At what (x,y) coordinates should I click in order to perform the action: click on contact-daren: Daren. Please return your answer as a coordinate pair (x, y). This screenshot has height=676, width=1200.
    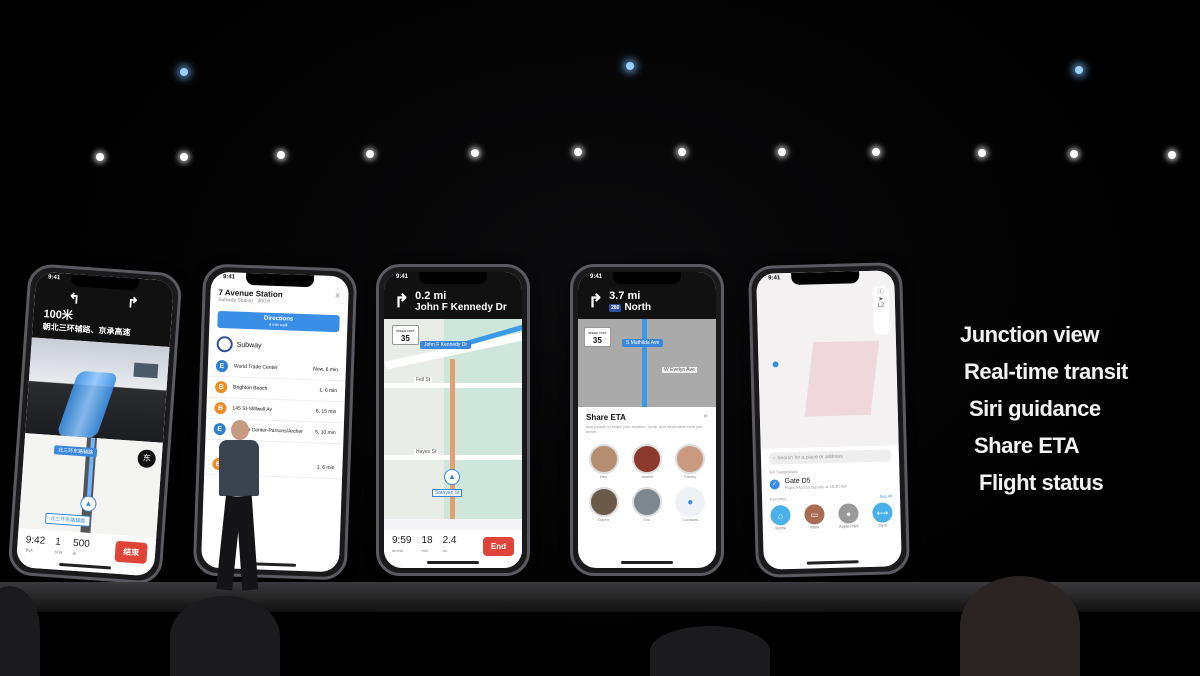
    Looking at the image, I should click on (603, 504).